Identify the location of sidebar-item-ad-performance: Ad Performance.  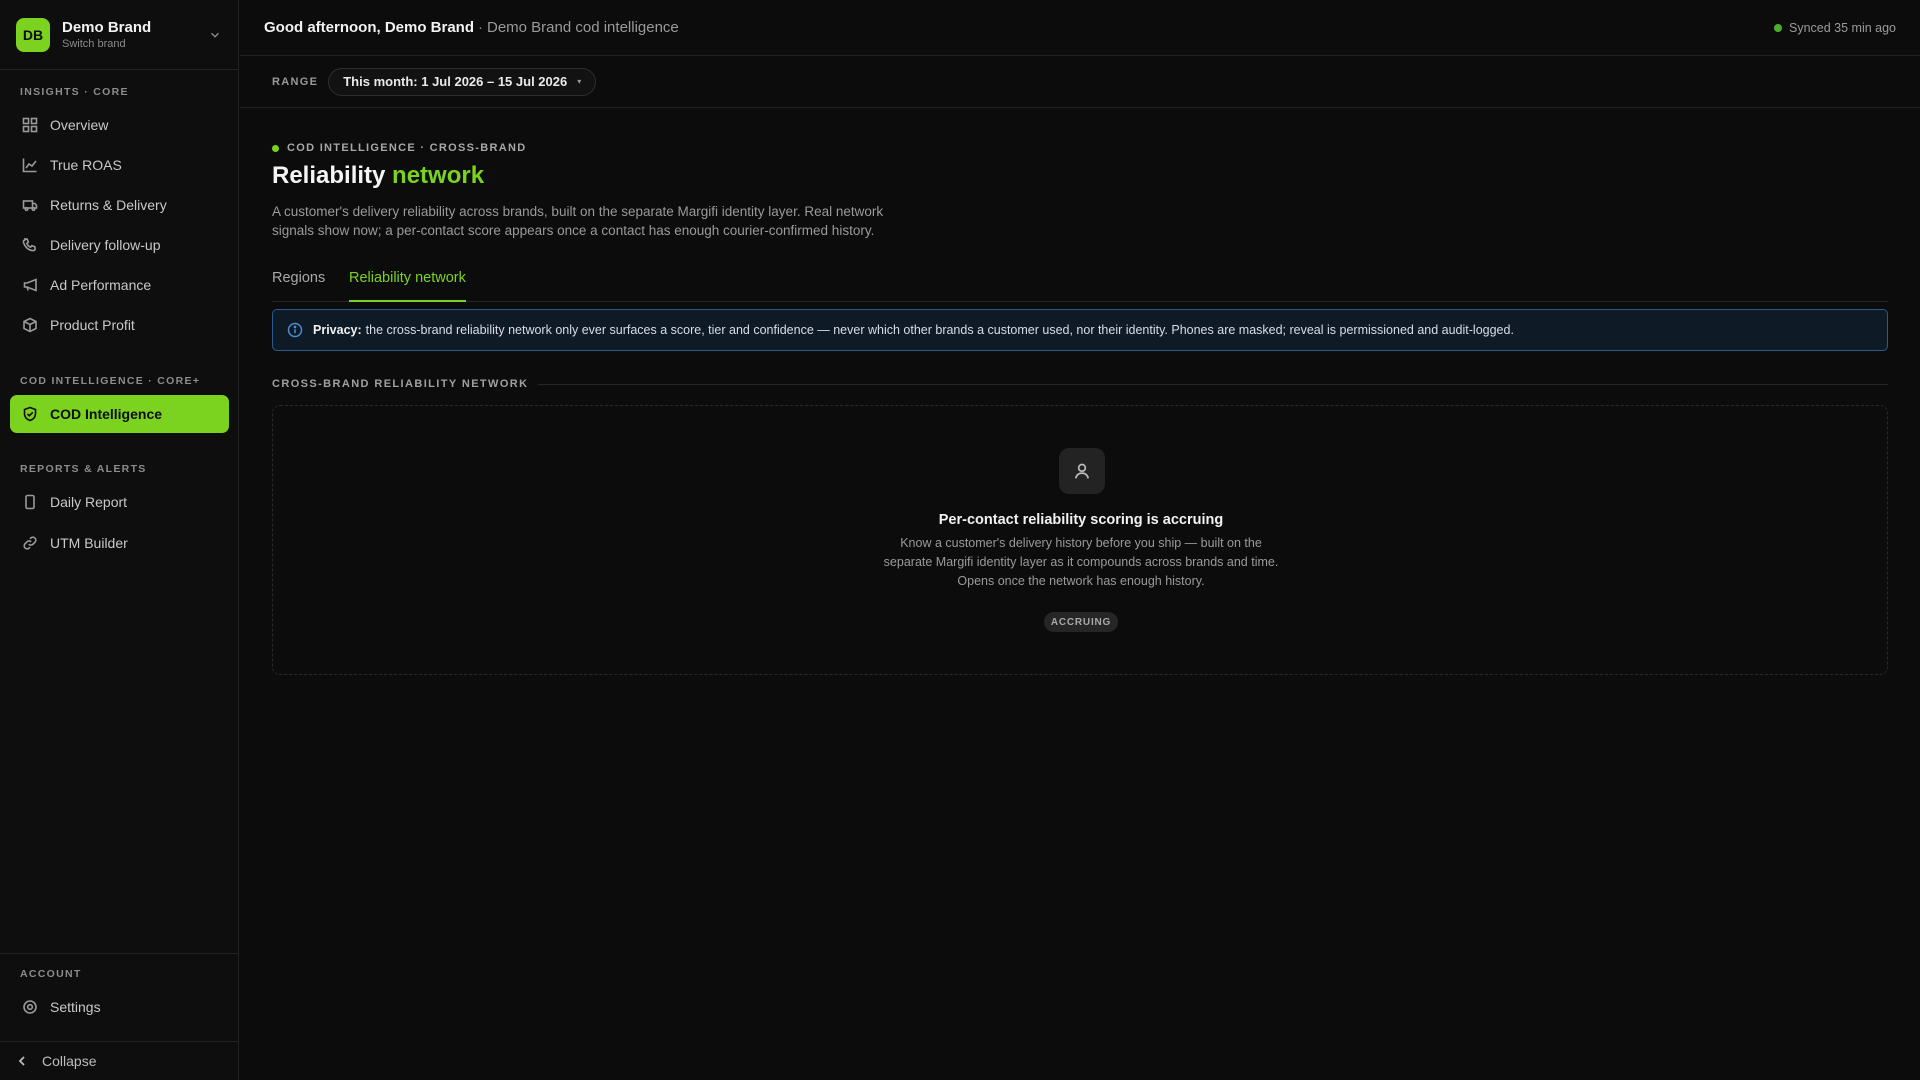
(119, 285).